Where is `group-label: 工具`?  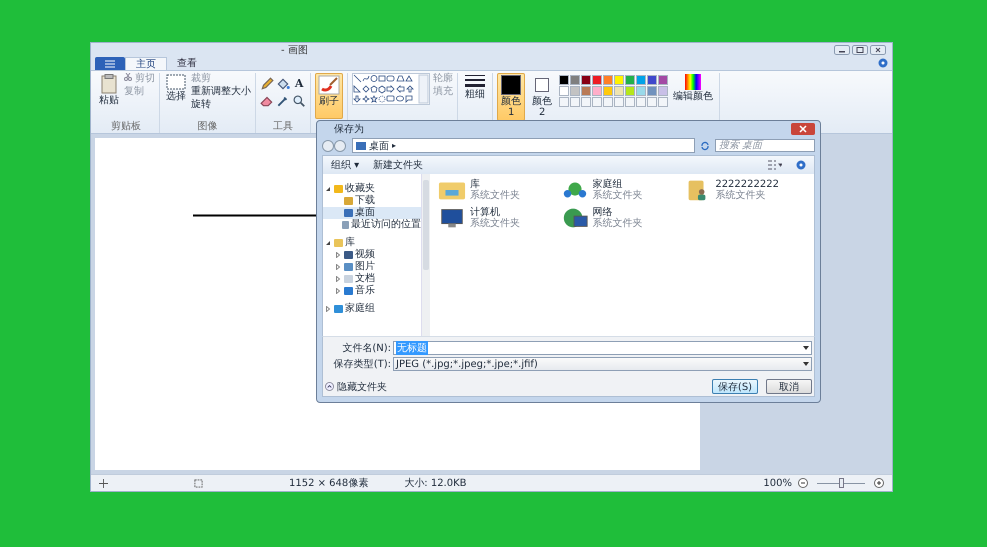
group-label: 工具 is located at coordinates (283, 127).